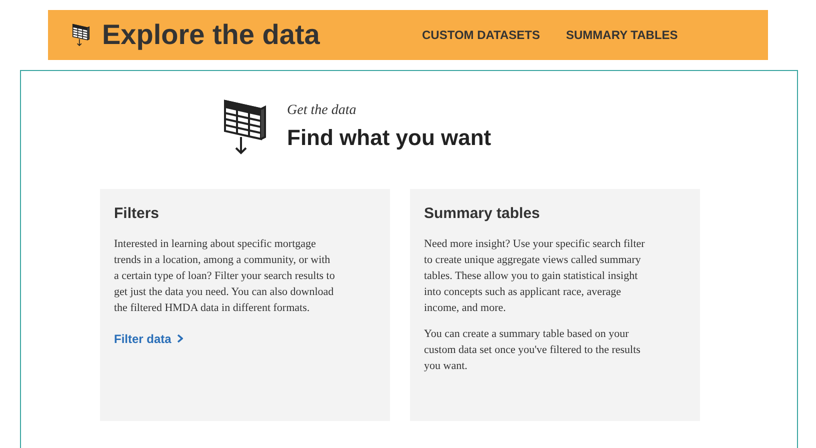 The height and width of the screenshot is (448, 816). I want to click on nav-link: CUSTOM DATASETS, so click(481, 35).